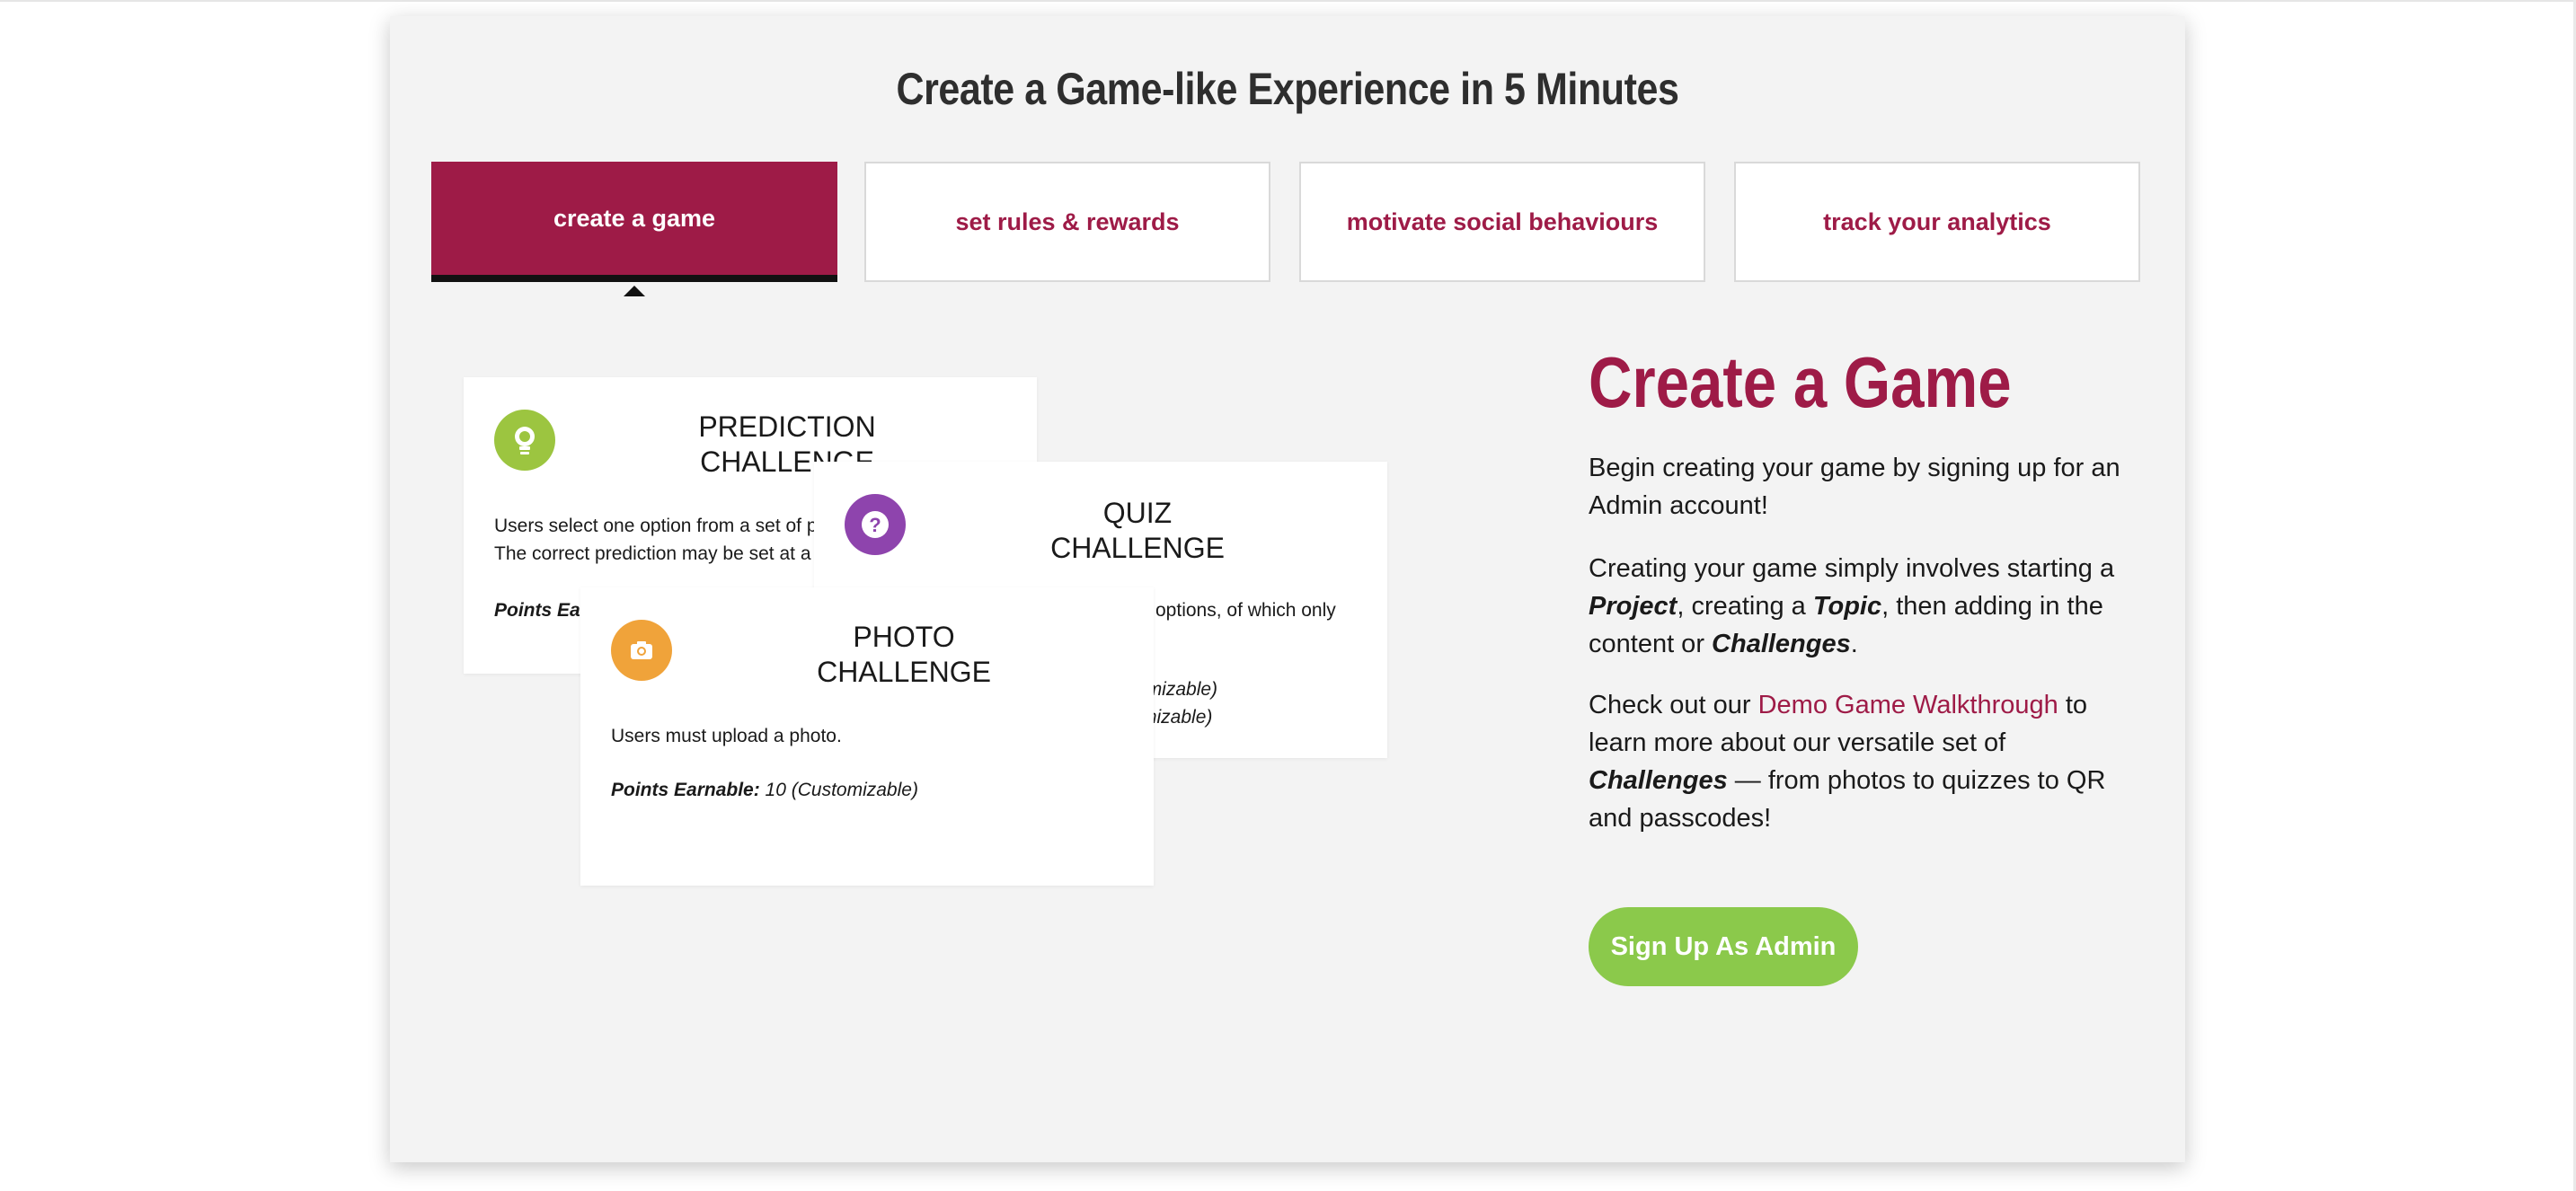 This screenshot has width=2576, height=1191. Describe the element at coordinates (641, 651) in the screenshot. I see `camera-icon` at that location.